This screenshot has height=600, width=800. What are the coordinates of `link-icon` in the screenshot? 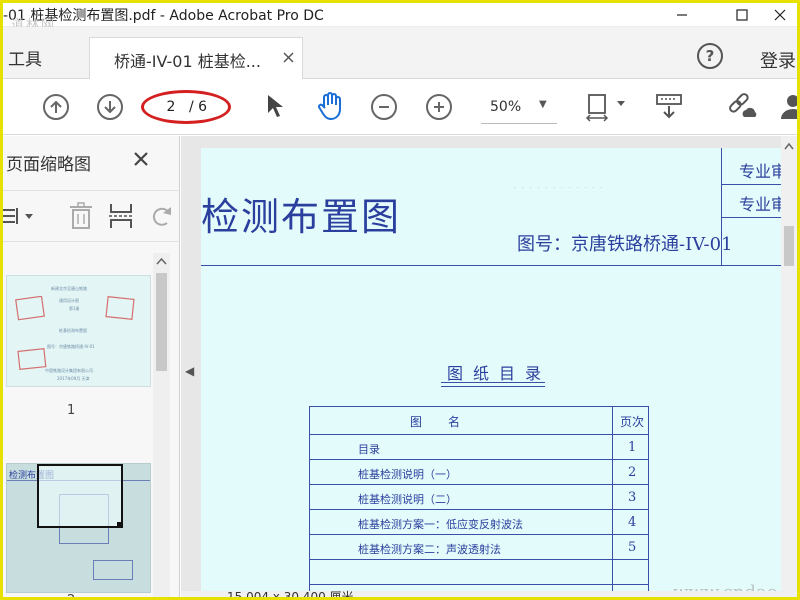 It's located at (743, 105).